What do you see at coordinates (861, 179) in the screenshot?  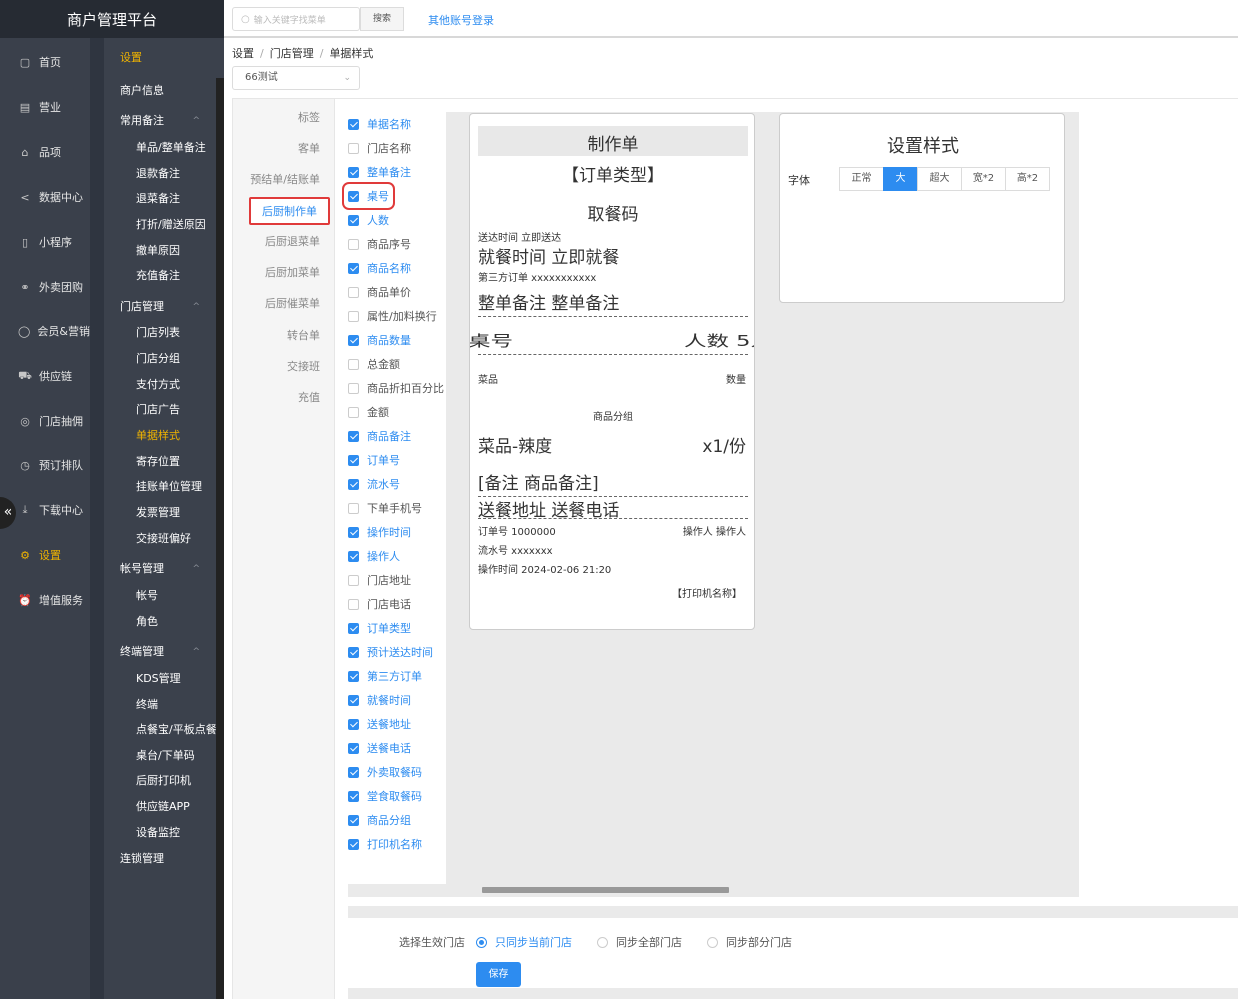 I see `font-size-option: 正常` at bounding box center [861, 179].